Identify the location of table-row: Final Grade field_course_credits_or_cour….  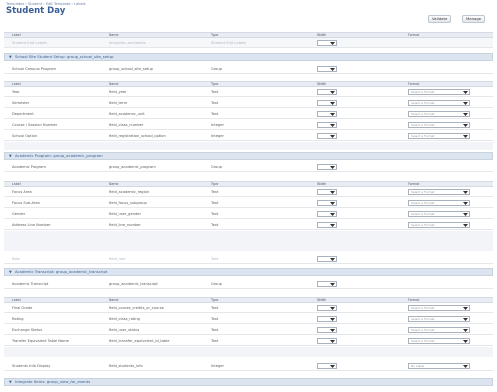
(248, 308).